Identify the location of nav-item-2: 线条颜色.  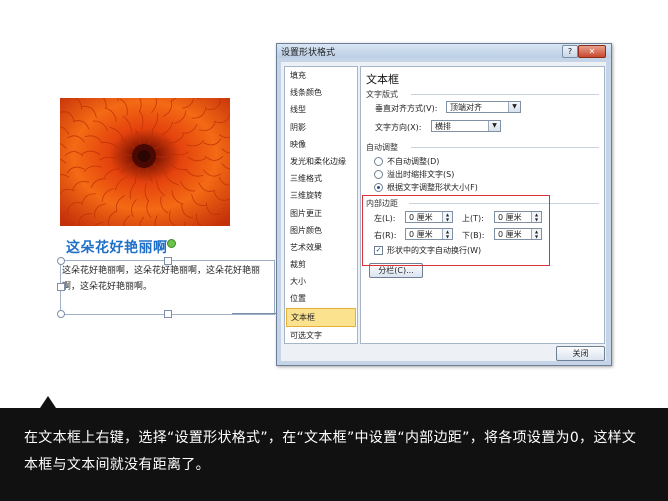
(321, 92).